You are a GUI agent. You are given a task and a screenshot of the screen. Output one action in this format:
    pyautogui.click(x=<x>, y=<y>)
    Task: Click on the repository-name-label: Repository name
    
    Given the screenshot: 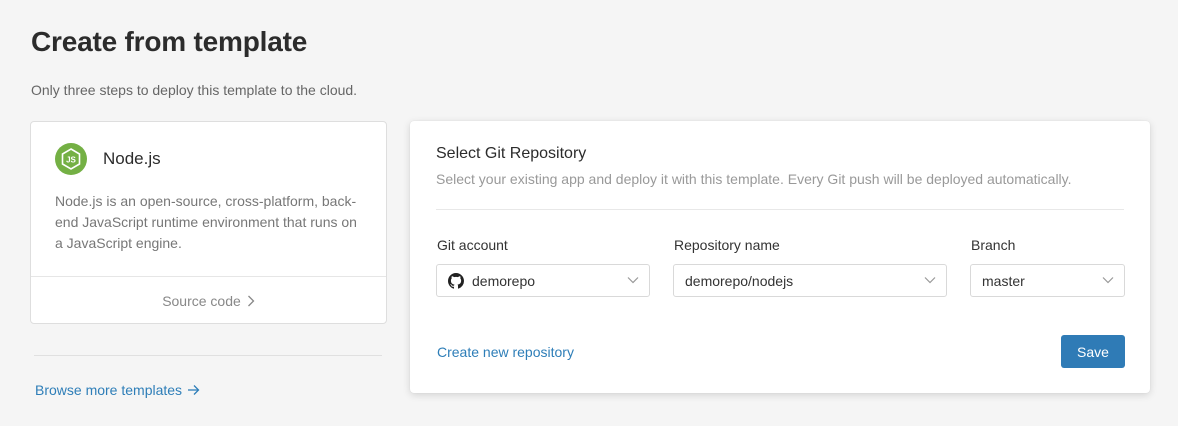 What is the action you would take?
    pyautogui.click(x=727, y=245)
    